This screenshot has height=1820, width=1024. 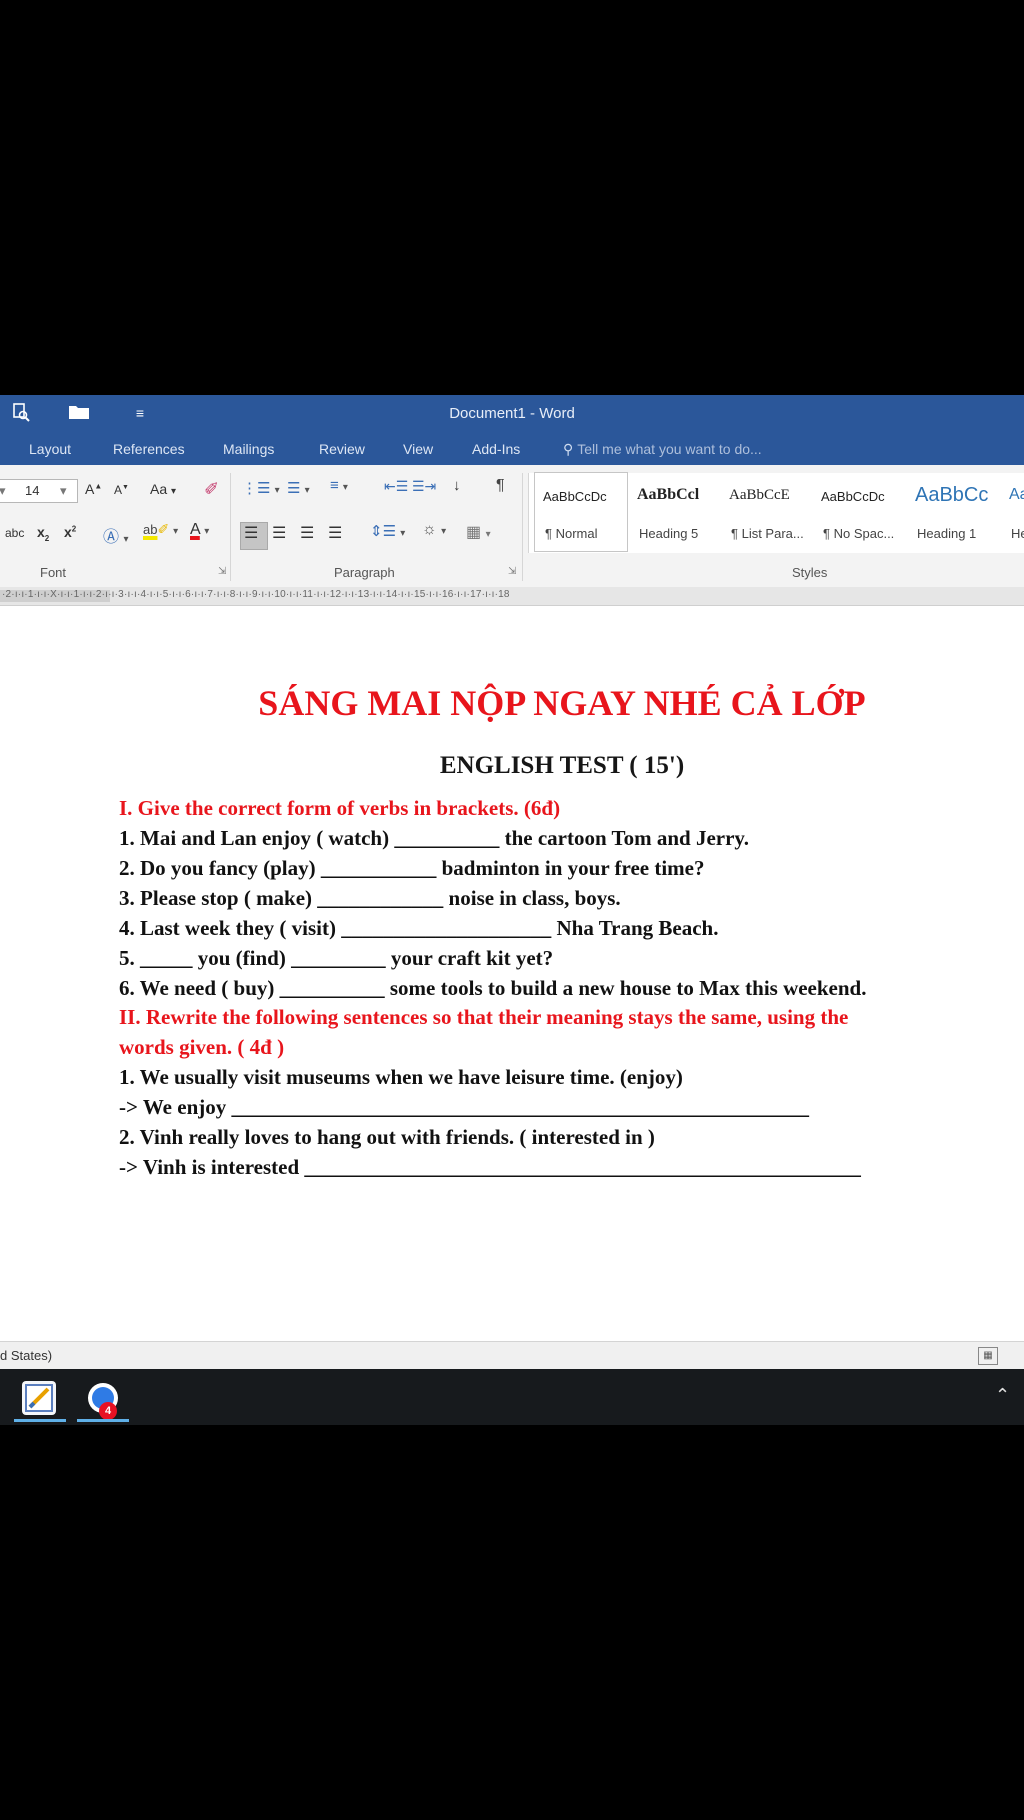 What do you see at coordinates (339, 485) in the screenshot?
I see `multilevel-list-icon: ≡ ▾` at bounding box center [339, 485].